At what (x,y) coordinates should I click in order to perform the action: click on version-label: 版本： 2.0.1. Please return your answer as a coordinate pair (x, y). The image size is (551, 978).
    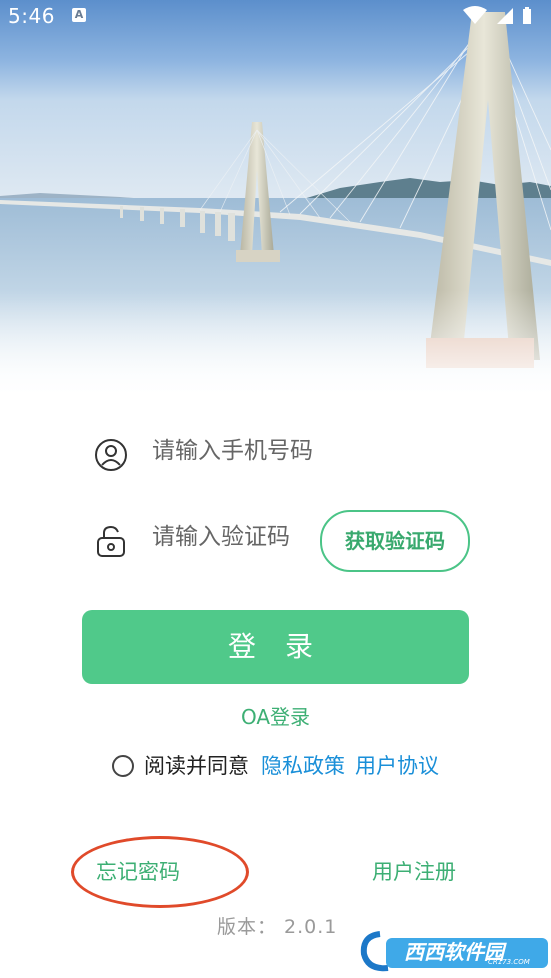
    Looking at the image, I should click on (277, 927).